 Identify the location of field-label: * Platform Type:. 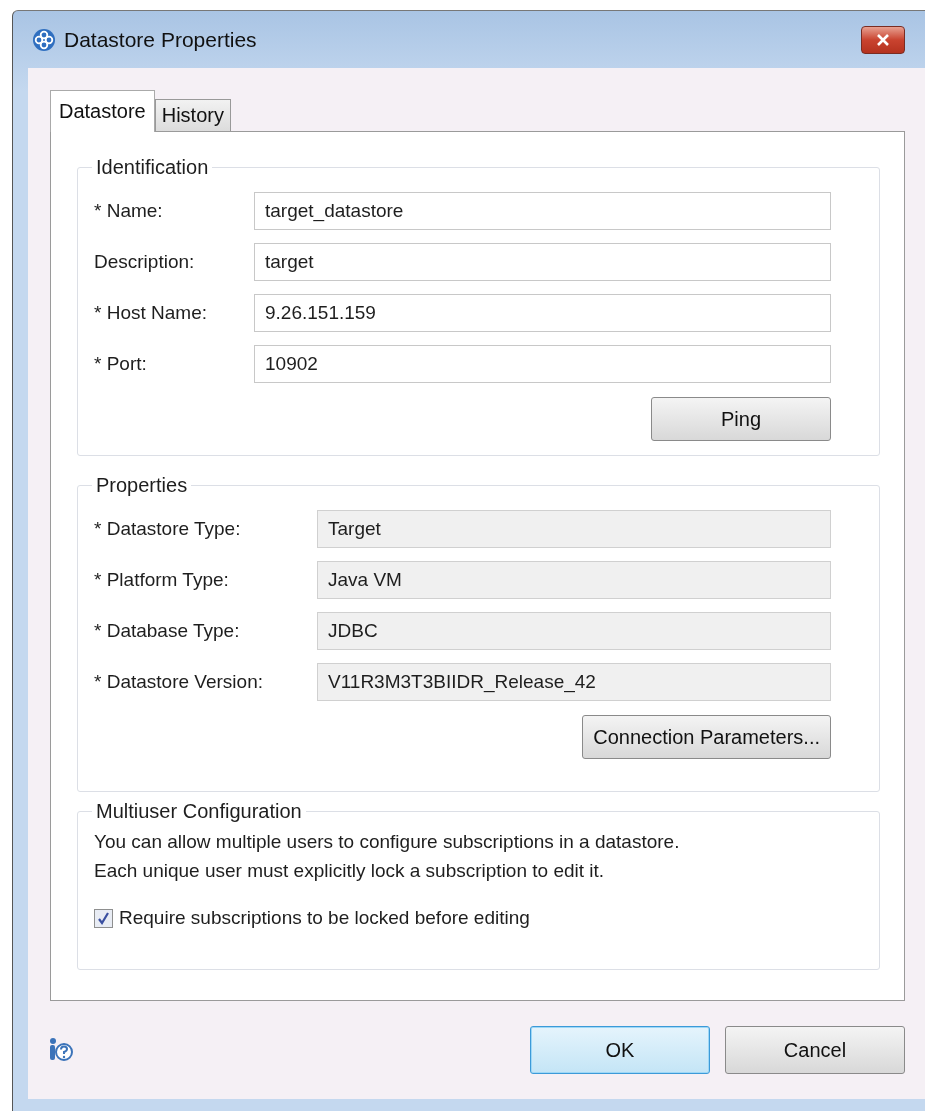
(162, 579).